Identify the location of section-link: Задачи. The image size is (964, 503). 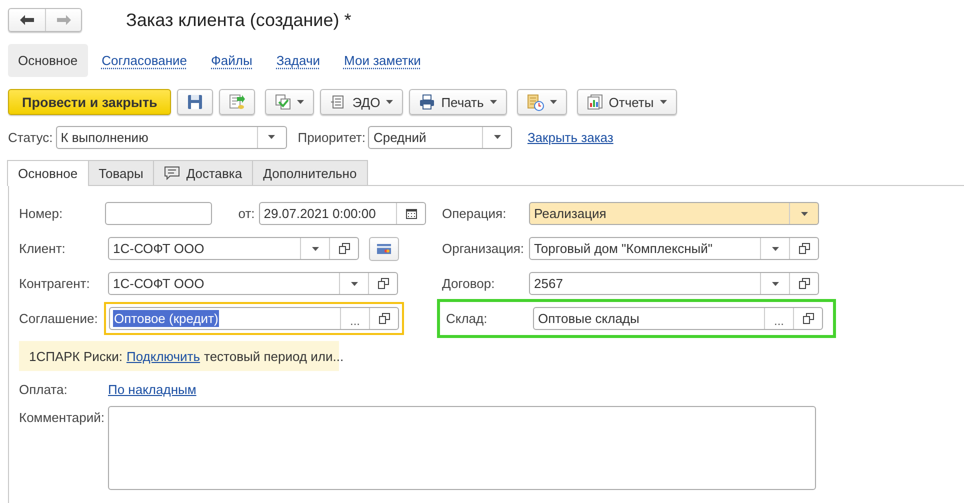
(298, 60).